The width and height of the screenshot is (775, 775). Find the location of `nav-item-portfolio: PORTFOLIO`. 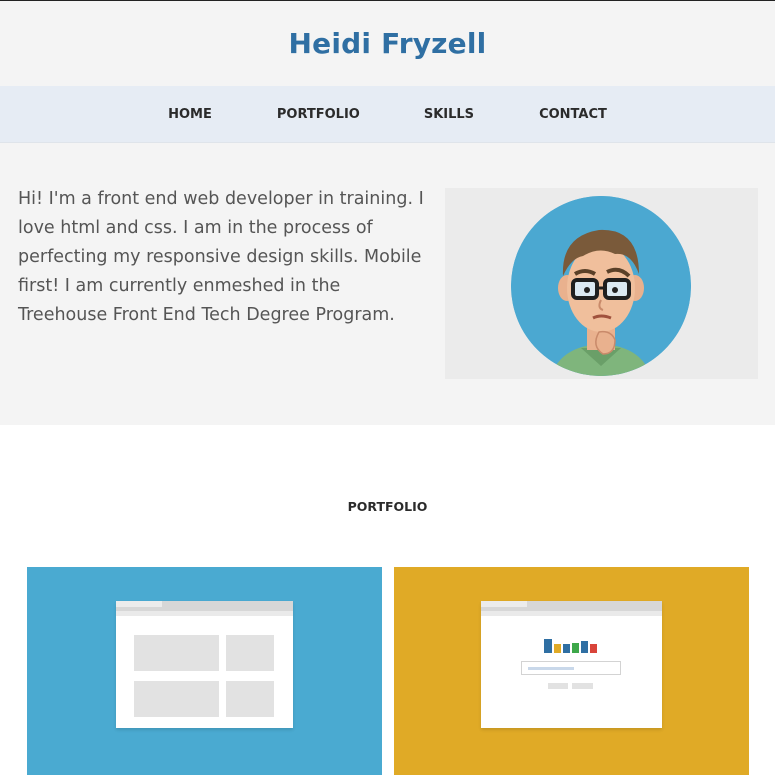

nav-item-portfolio: PORTFOLIO is located at coordinates (318, 114).